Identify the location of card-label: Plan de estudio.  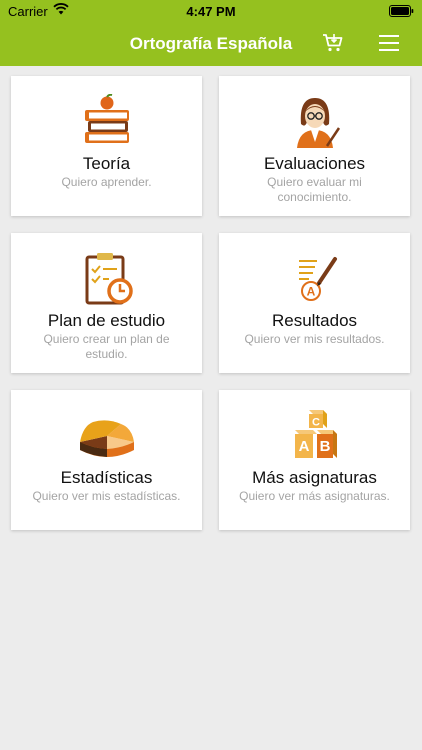
(106, 320).